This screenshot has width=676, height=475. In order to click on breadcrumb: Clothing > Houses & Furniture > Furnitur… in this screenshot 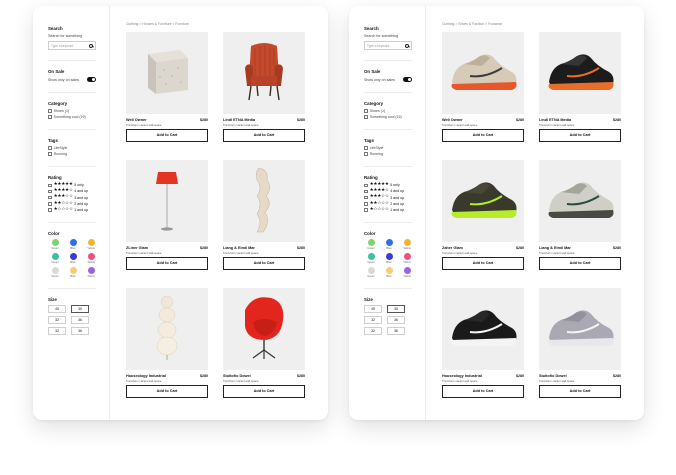, I will do `click(157, 24)`.